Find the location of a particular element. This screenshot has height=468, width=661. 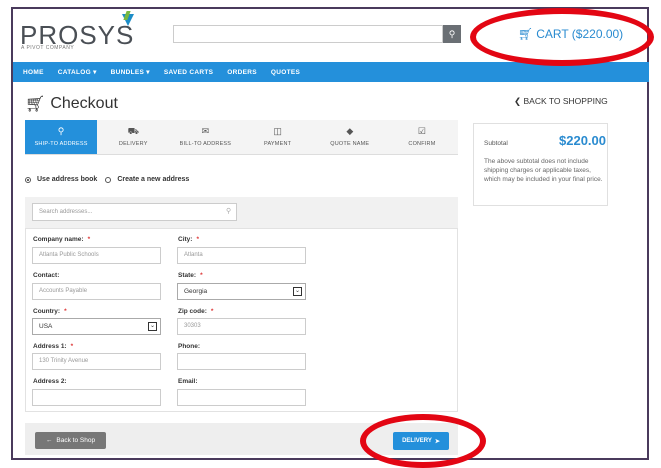

subtotal-label: Subtotal is located at coordinates (496, 143).